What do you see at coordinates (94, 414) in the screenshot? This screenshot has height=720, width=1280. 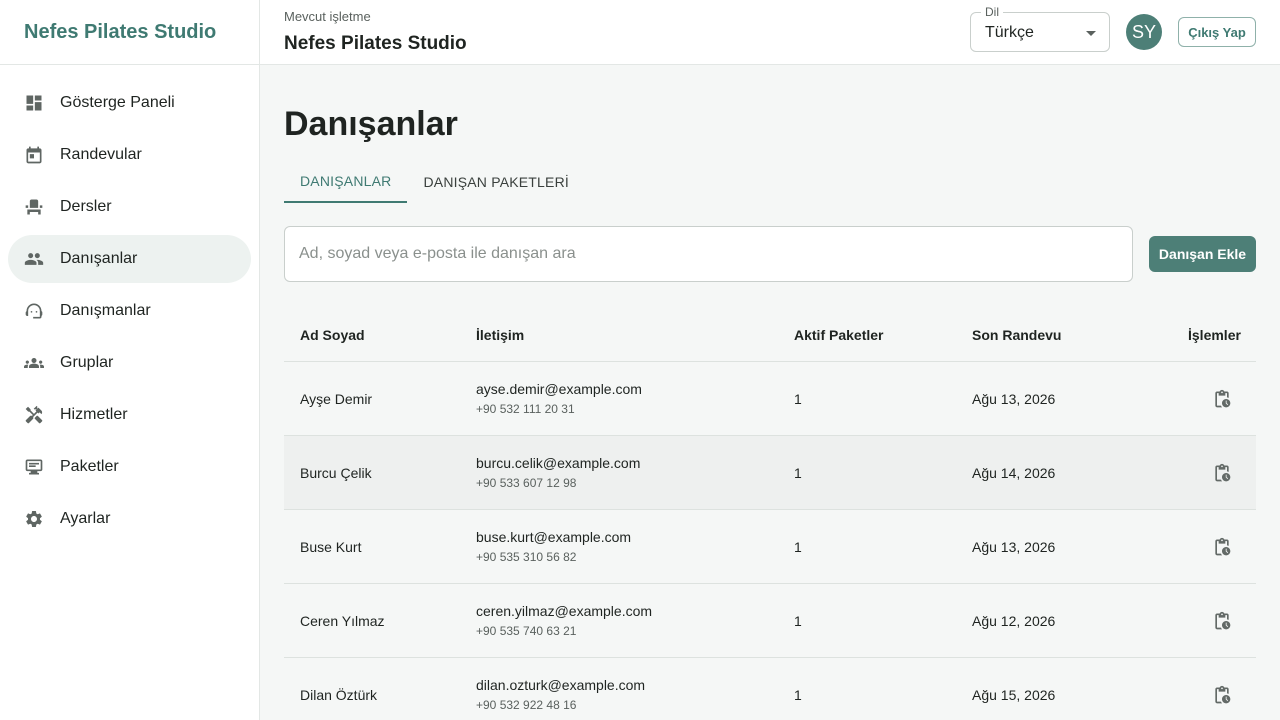 I see `sidebar-item-label: Hizmetler` at bounding box center [94, 414].